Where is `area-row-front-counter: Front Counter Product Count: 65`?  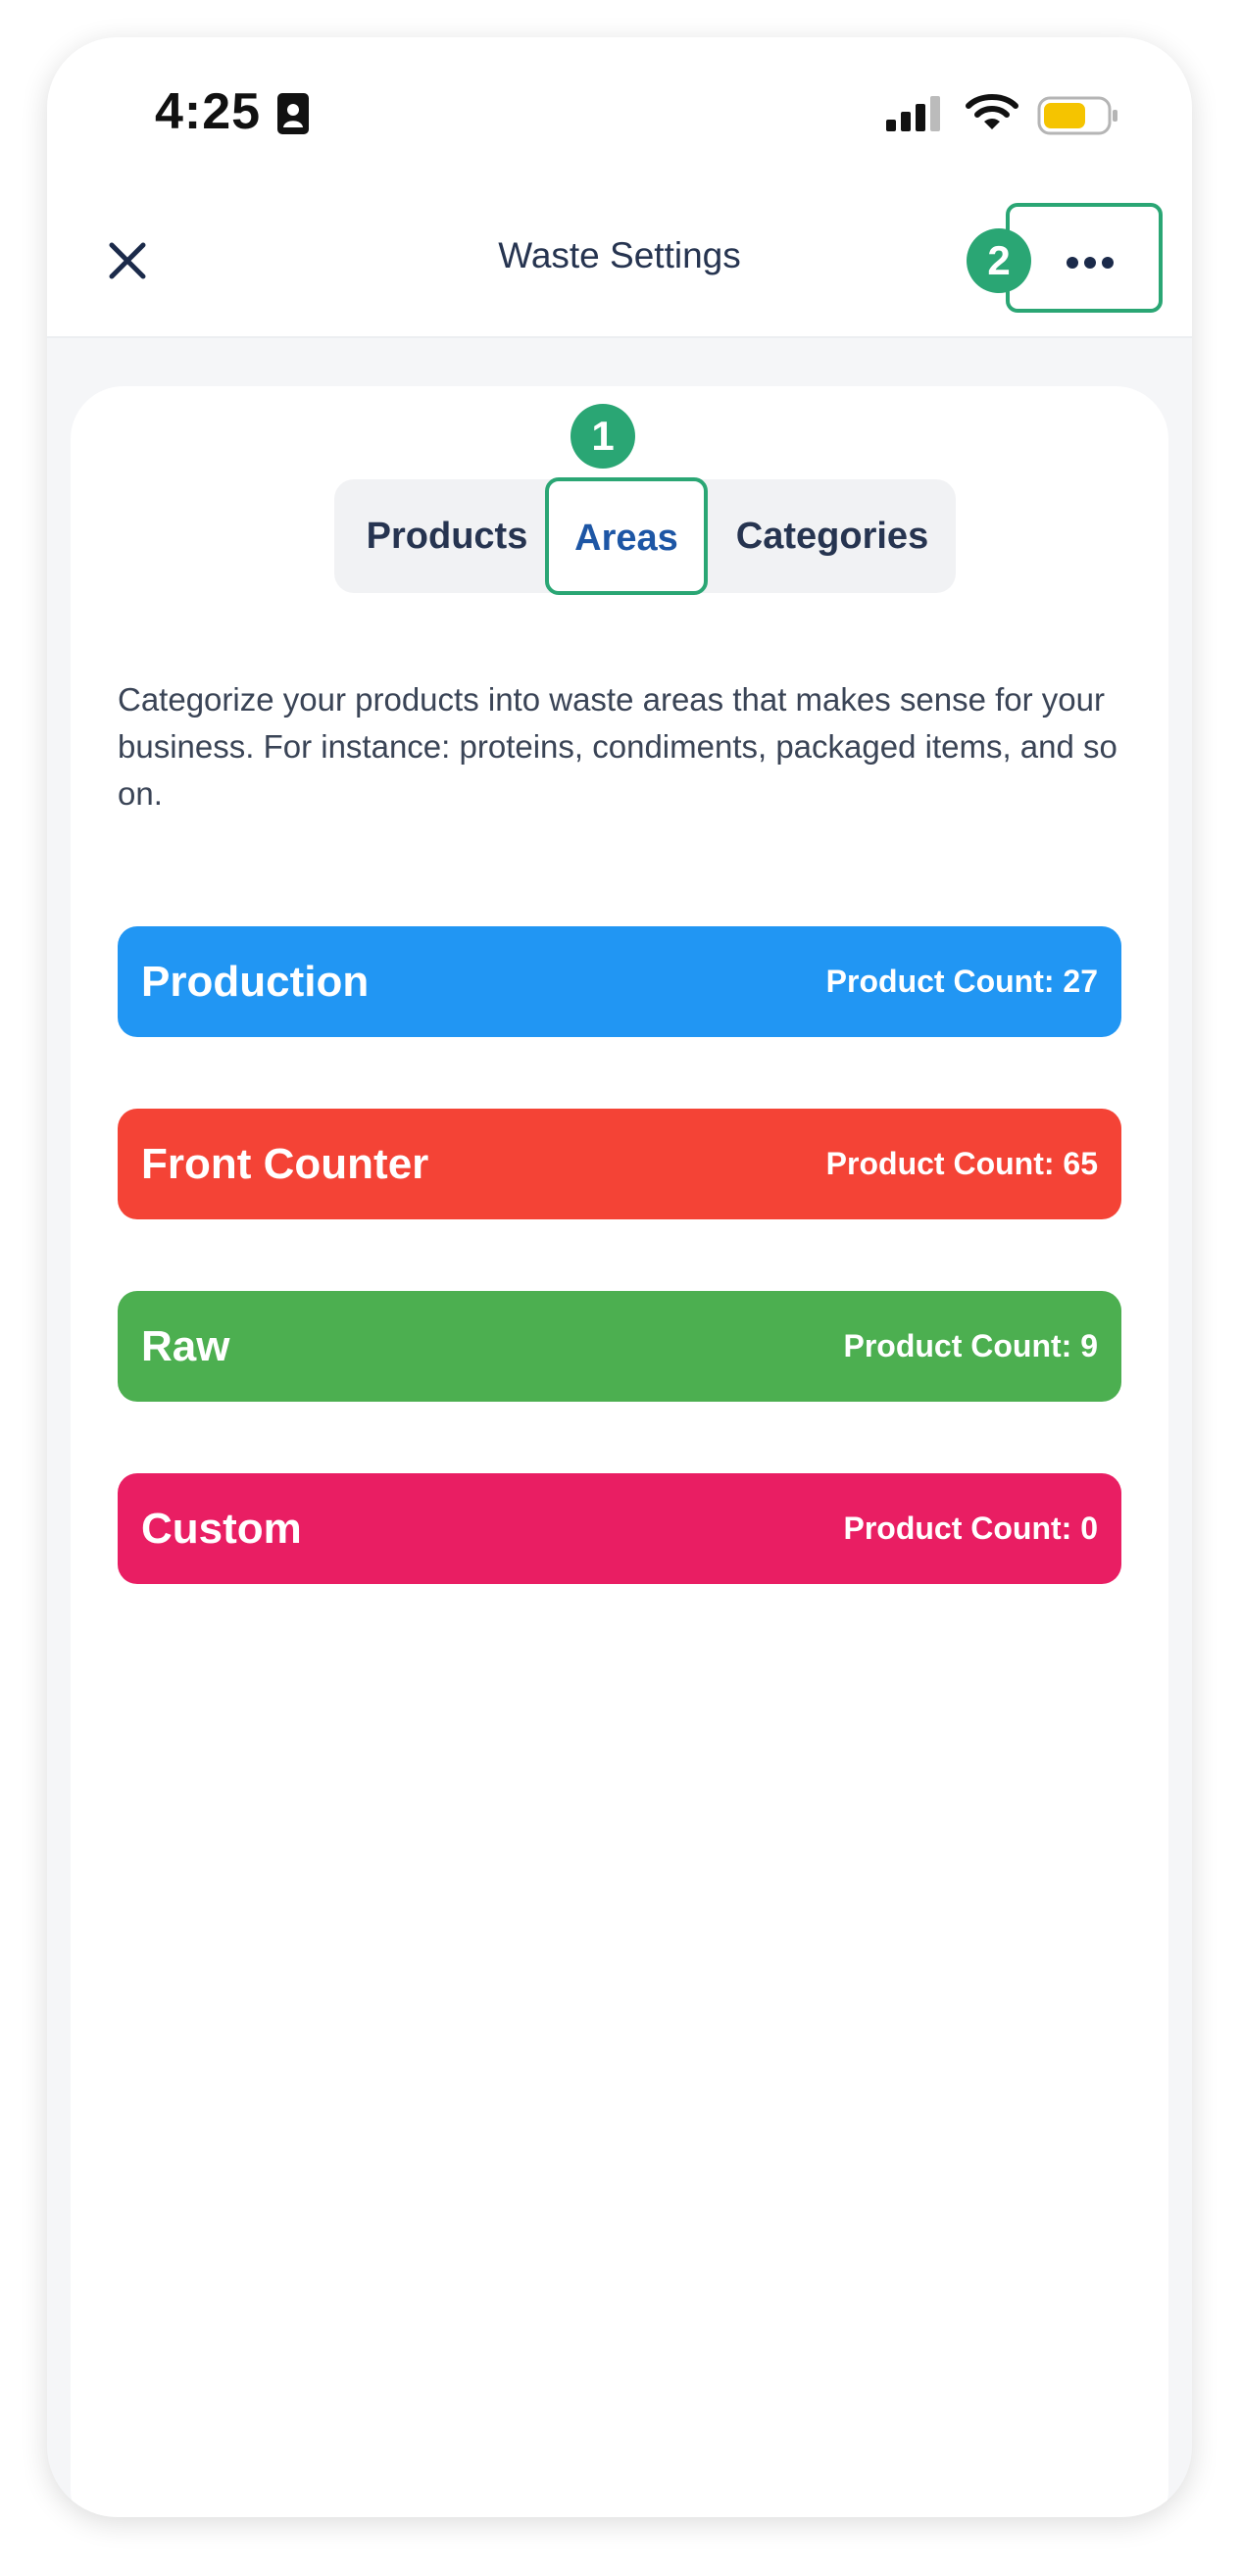 area-row-front-counter: Front Counter Product Count: 65 is located at coordinates (619, 1164).